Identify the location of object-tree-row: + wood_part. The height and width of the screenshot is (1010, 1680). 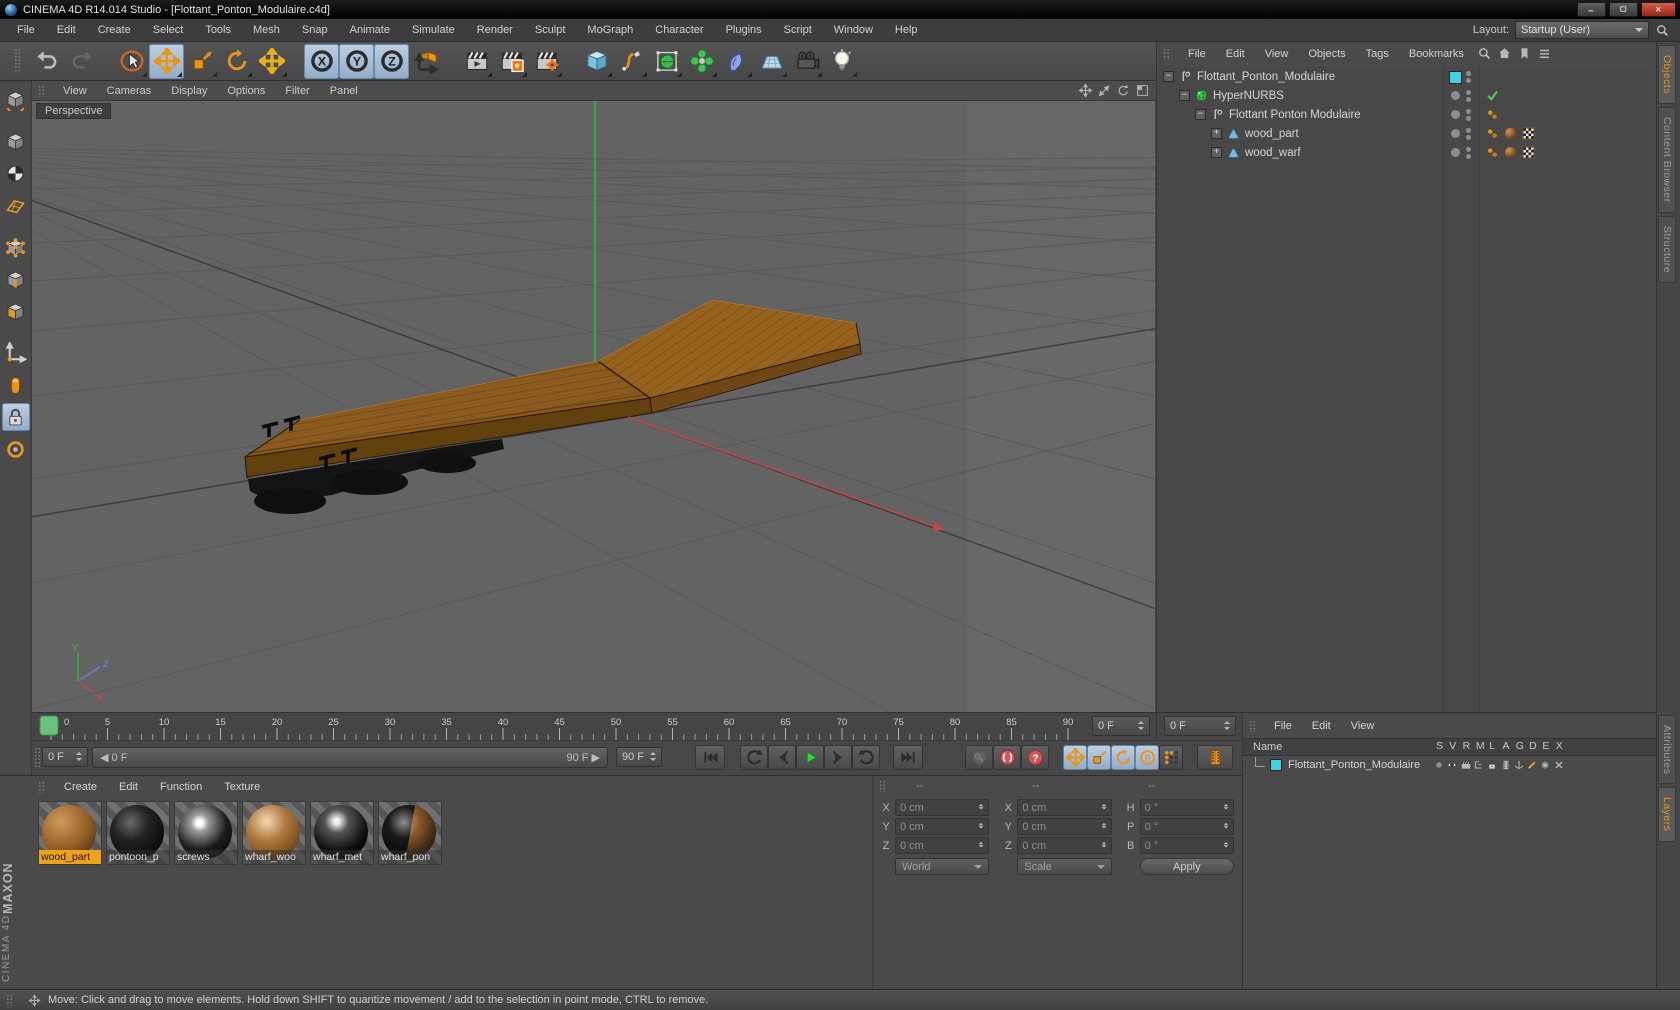
(1402, 133).